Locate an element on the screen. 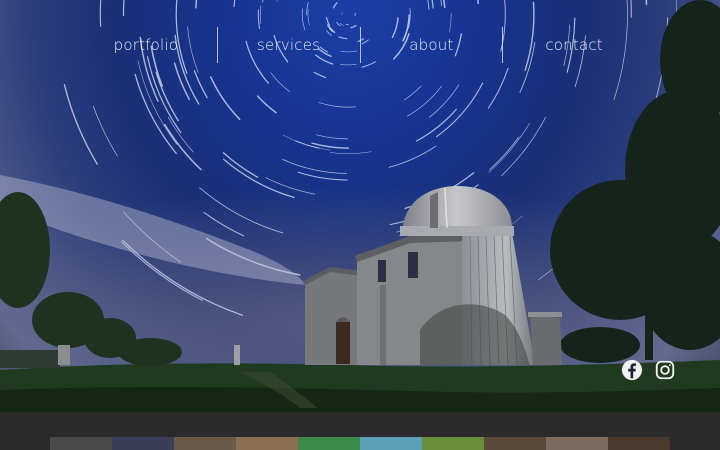  main-nav: portfolio services about contact is located at coordinates (360, 45).